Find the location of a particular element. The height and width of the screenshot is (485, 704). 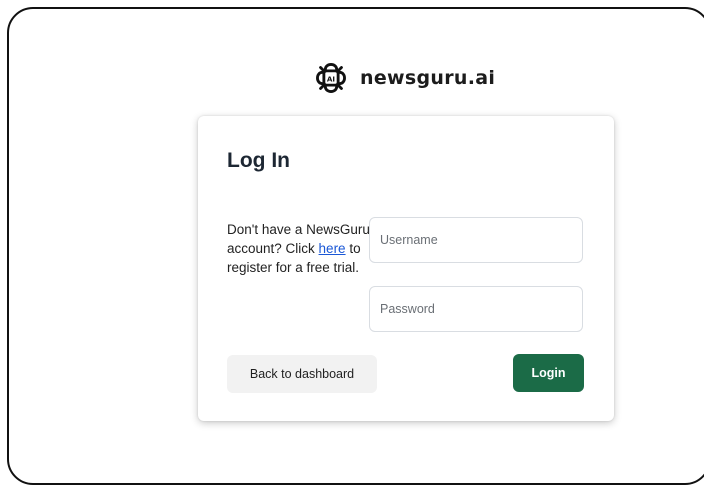

password-input is located at coordinates (476, 309).